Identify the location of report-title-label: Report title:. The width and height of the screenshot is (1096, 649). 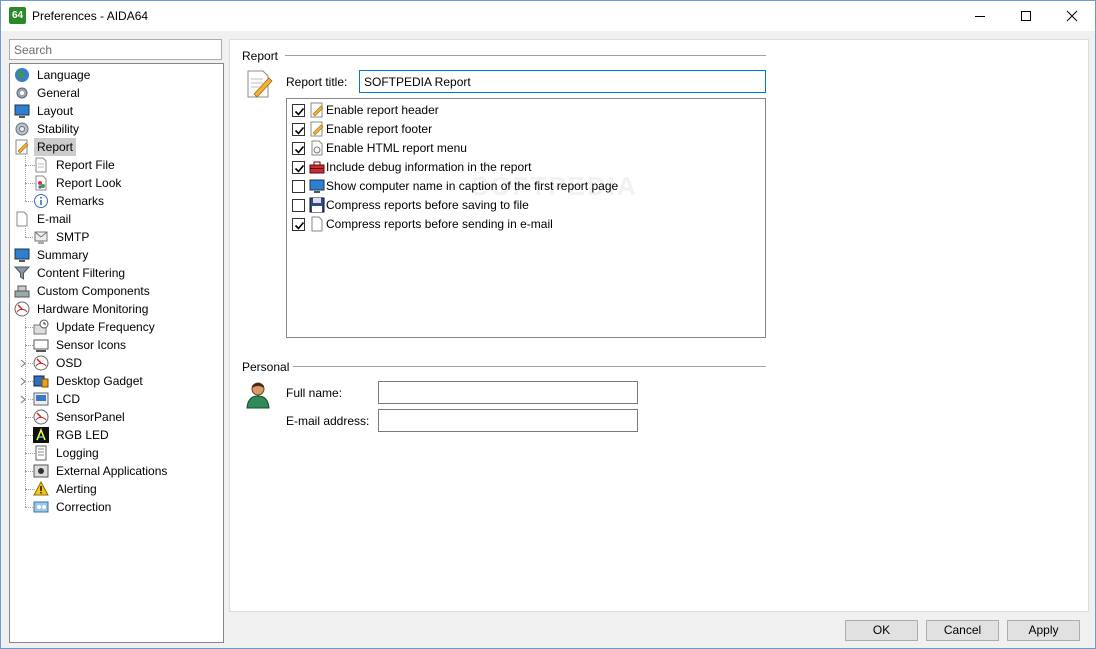
(317, 82).